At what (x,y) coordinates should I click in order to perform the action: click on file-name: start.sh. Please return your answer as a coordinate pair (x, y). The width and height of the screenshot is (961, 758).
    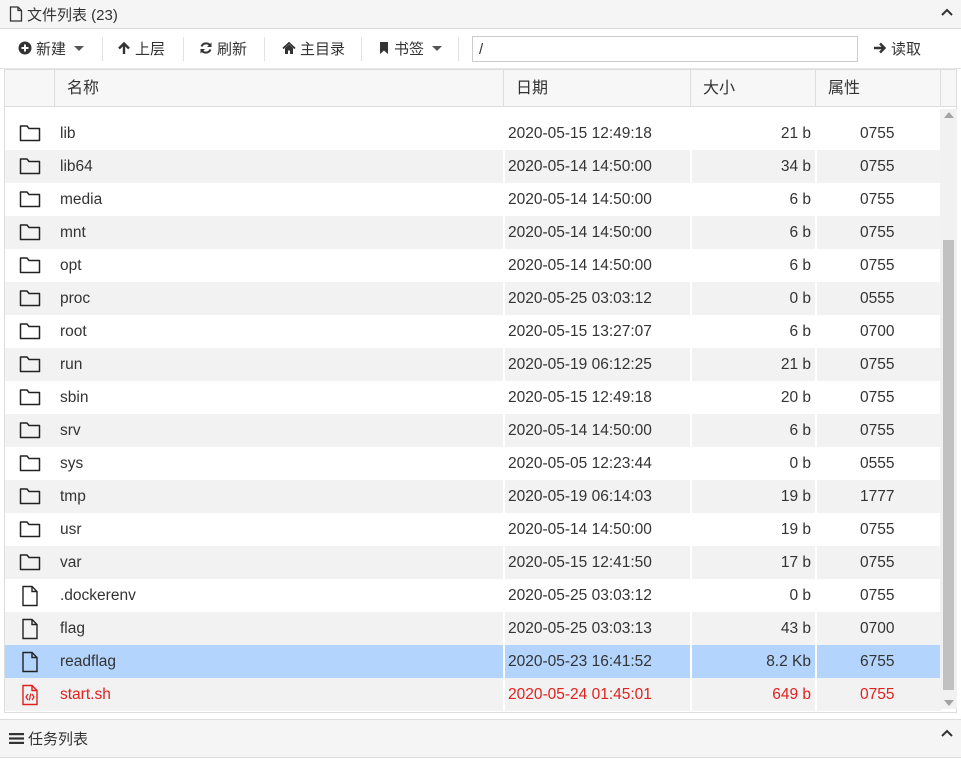
    Looking at the image, I should click on (85, 694).